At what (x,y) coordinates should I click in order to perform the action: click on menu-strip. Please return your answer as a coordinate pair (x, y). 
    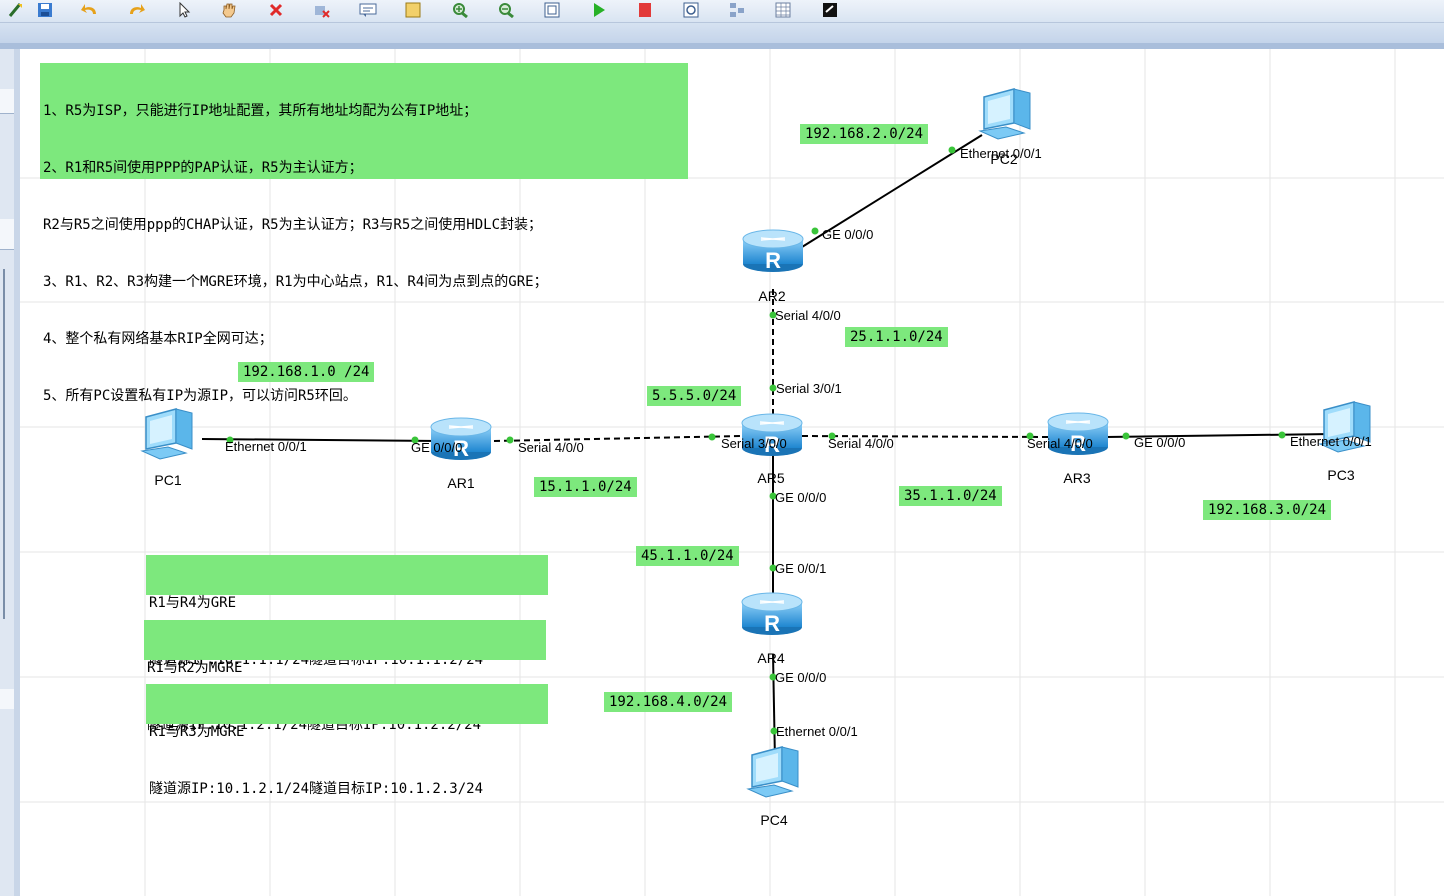
    Looking at the image, I should click on (722, 33).